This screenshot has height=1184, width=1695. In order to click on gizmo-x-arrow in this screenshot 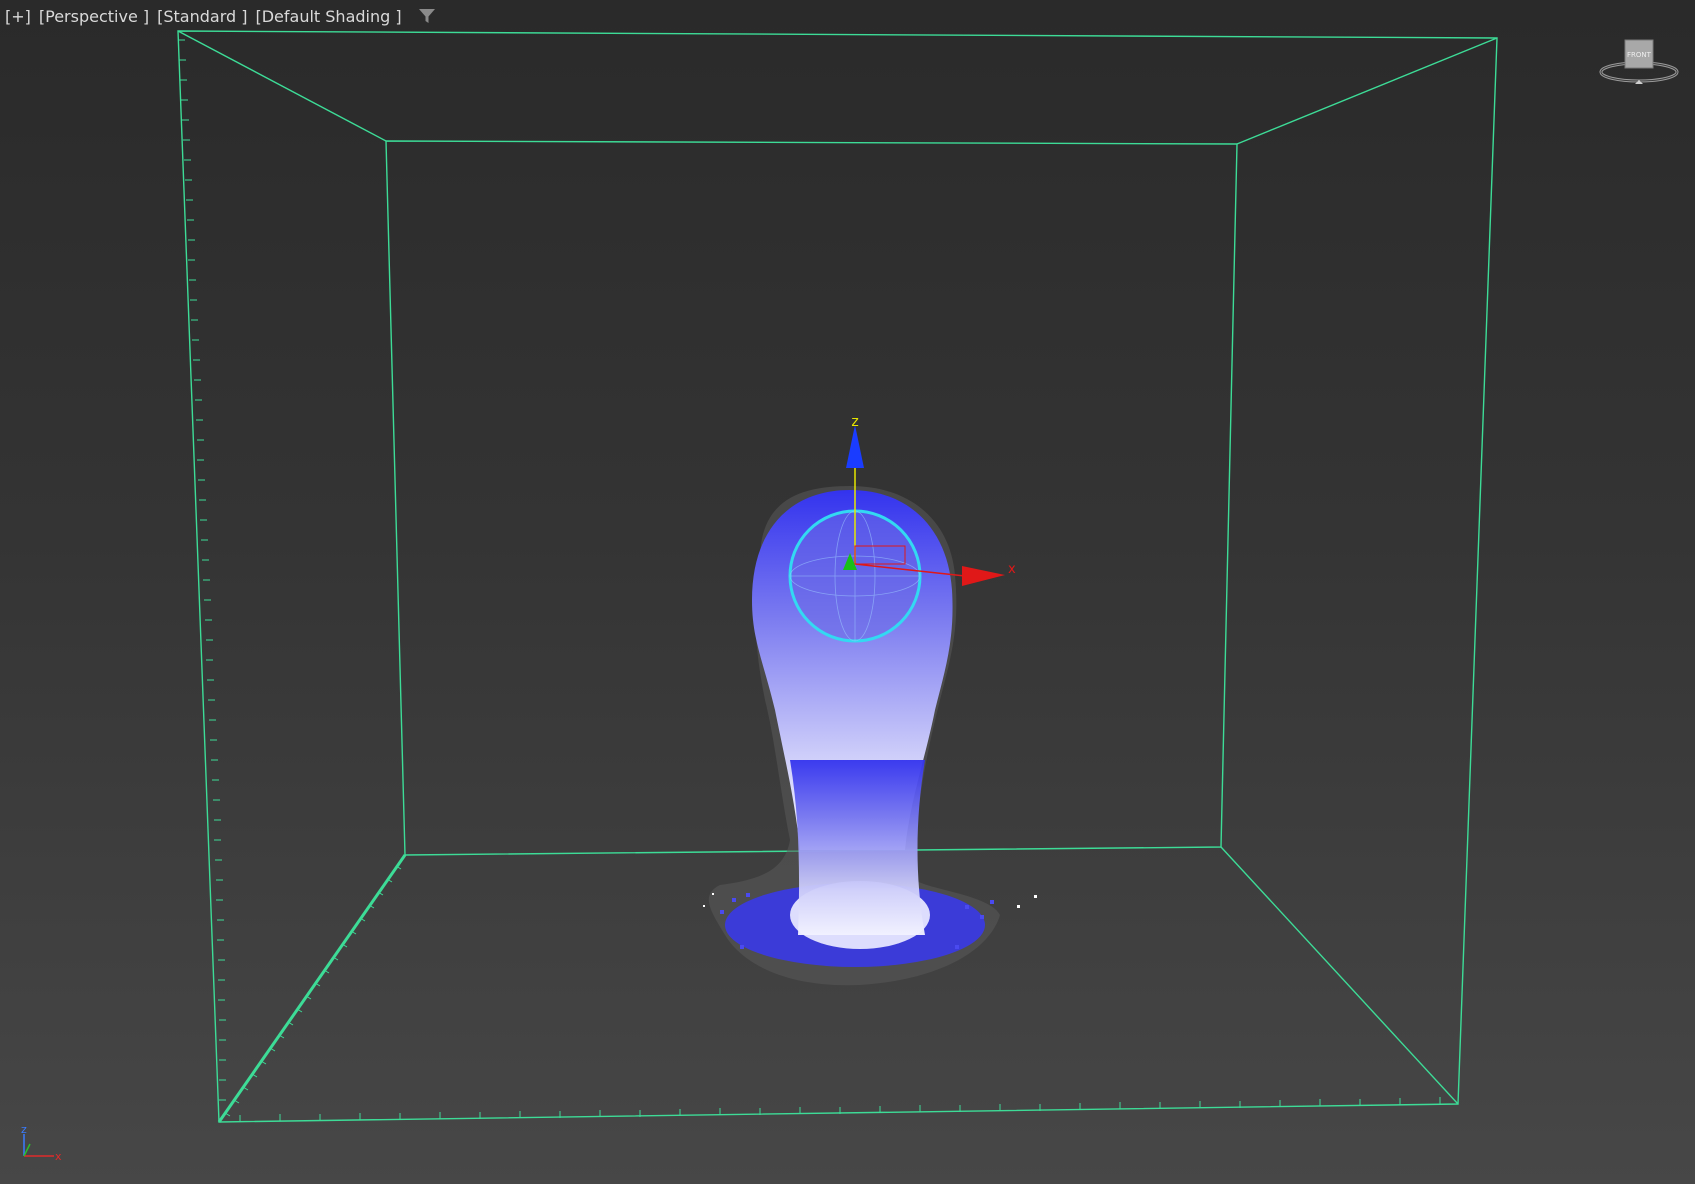, I will do `click(983, 576)`.